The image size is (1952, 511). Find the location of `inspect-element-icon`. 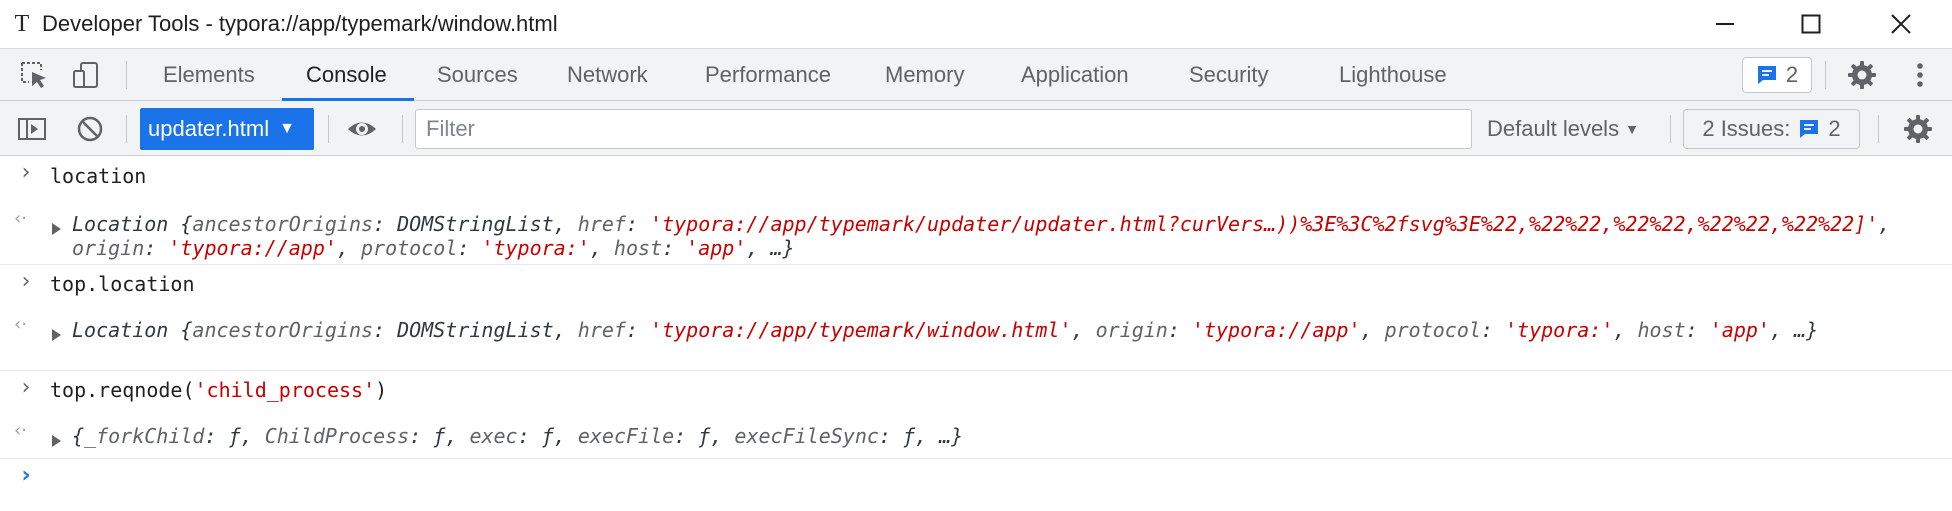

inspect-element-icon is located at coordinates (33, 75).